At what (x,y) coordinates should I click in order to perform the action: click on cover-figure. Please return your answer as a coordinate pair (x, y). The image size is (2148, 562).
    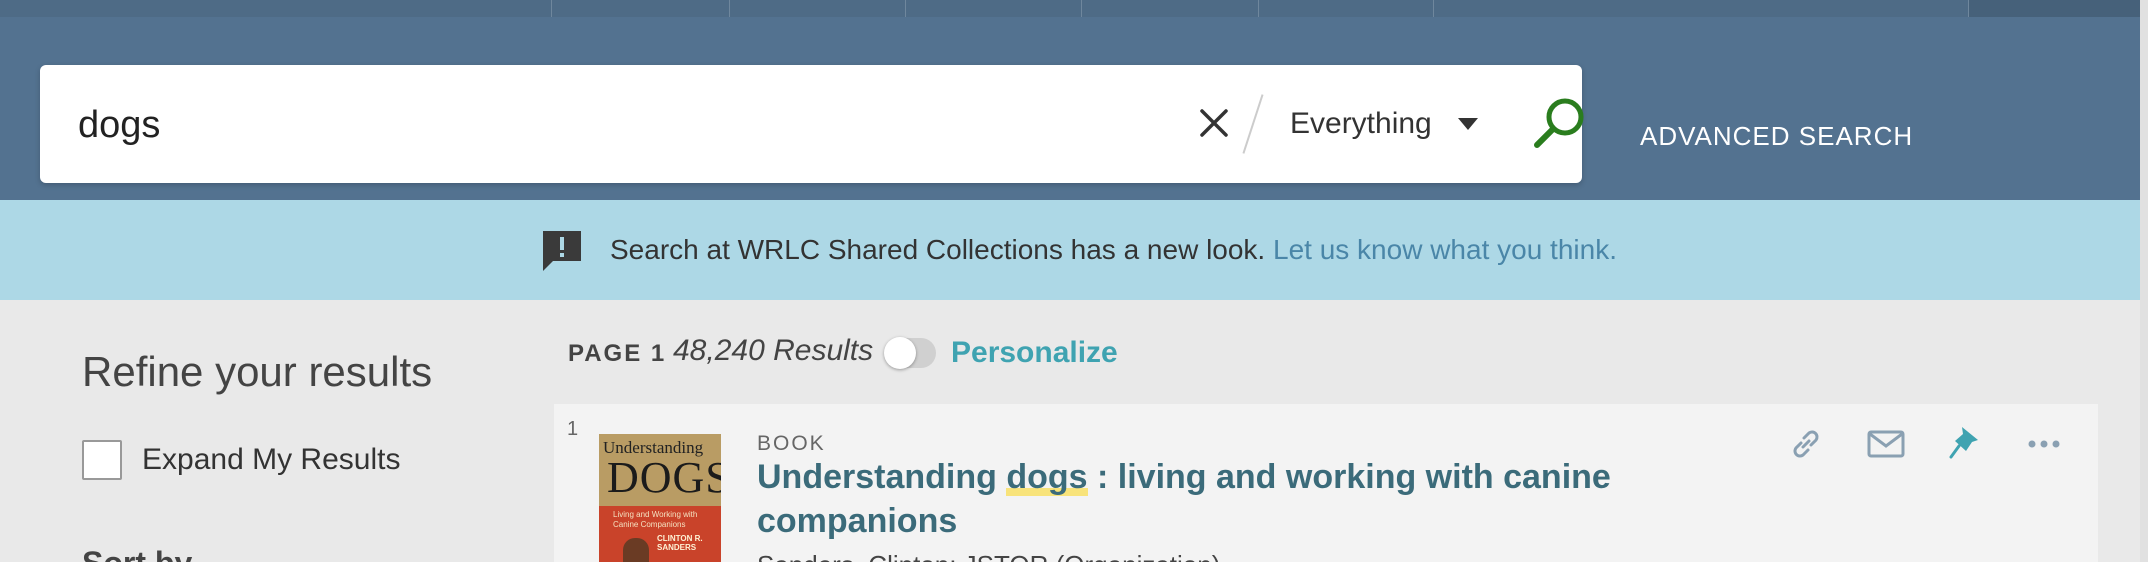
    Looking at the image, I should click on (636, 550).